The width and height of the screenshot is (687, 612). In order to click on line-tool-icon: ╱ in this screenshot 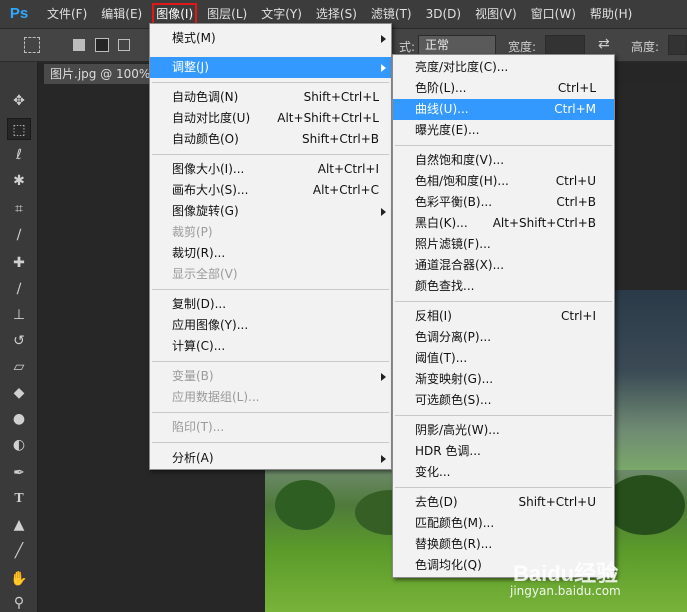, I will do `click(19, 551)`.